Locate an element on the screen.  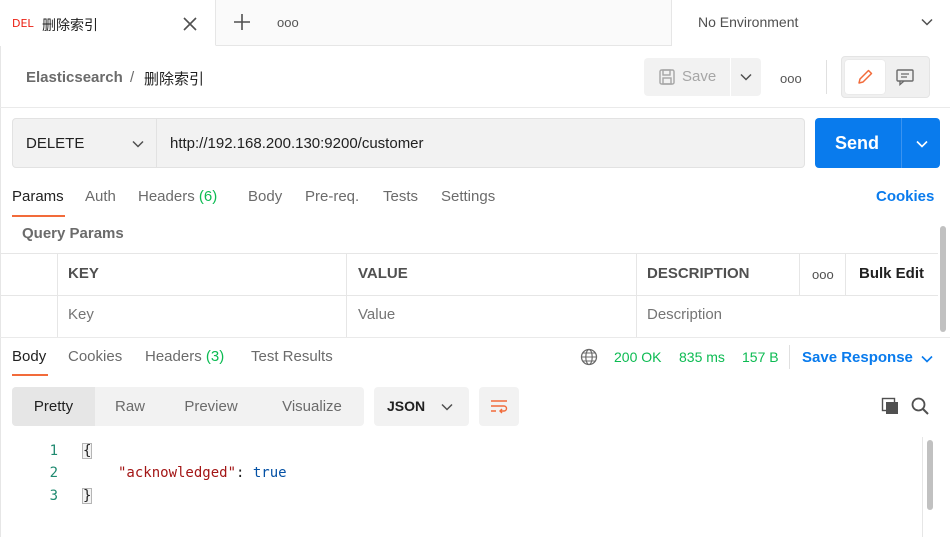
more-actions-icon: ooo is located at coordinates (791, 78).